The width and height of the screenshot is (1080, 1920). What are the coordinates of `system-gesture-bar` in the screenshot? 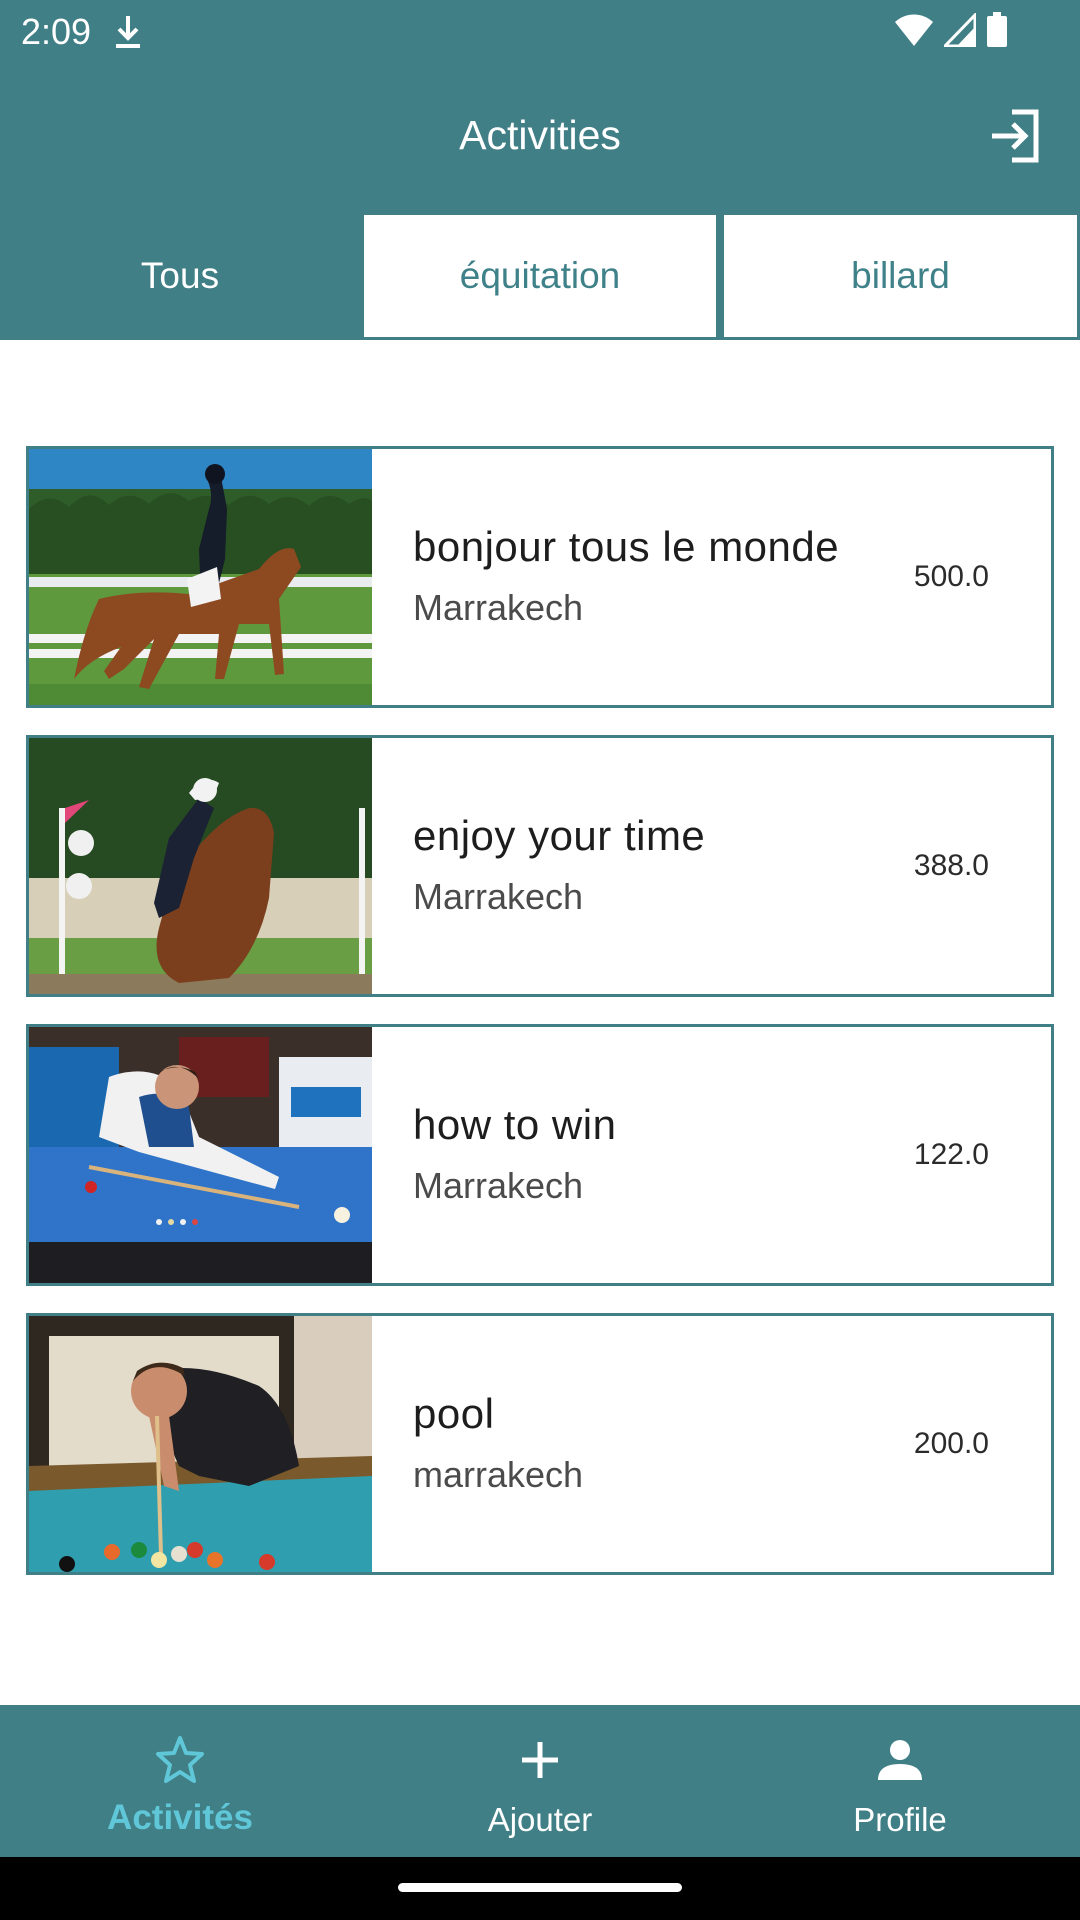 It's located at (540, 1888).